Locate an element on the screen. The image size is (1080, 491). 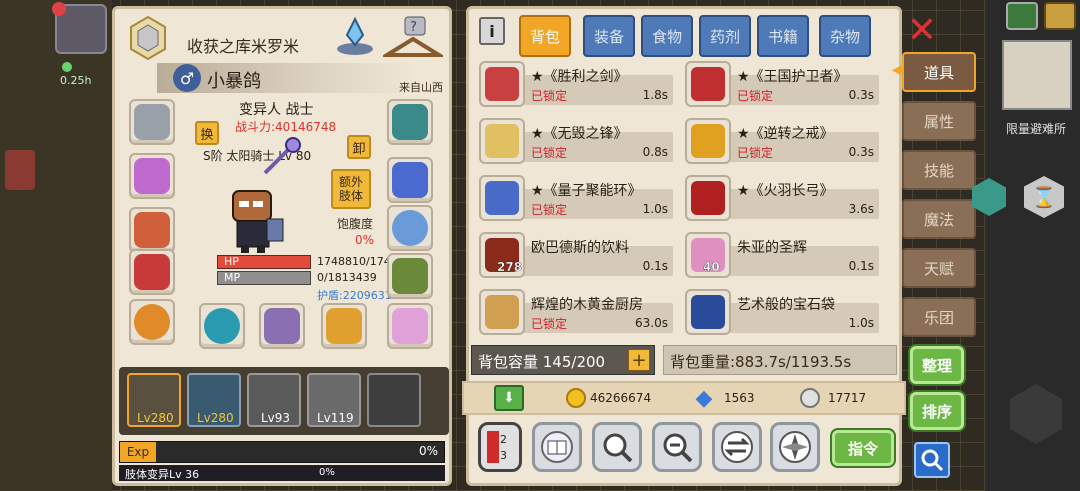
pet-slot is located at coordinates (410, 326).